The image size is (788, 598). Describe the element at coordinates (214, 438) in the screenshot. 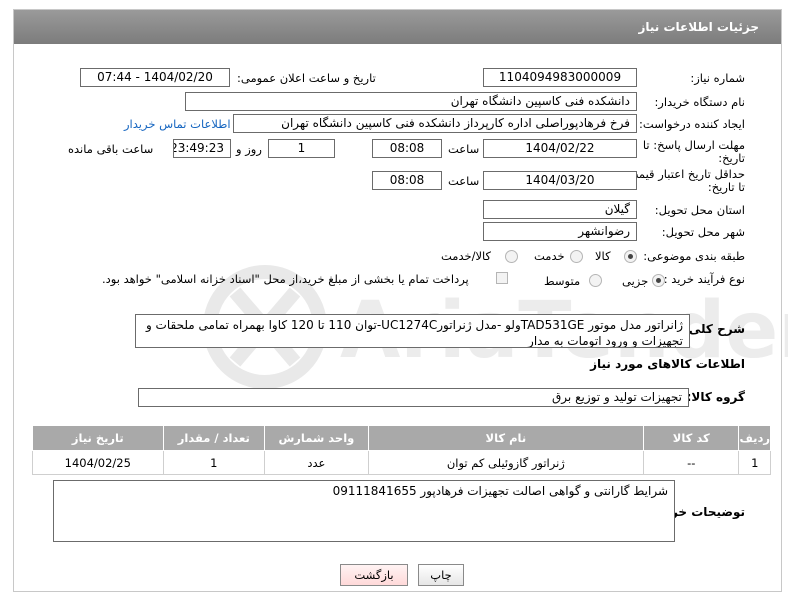

I see `col-qty: تعداد / مقدار` at that location.